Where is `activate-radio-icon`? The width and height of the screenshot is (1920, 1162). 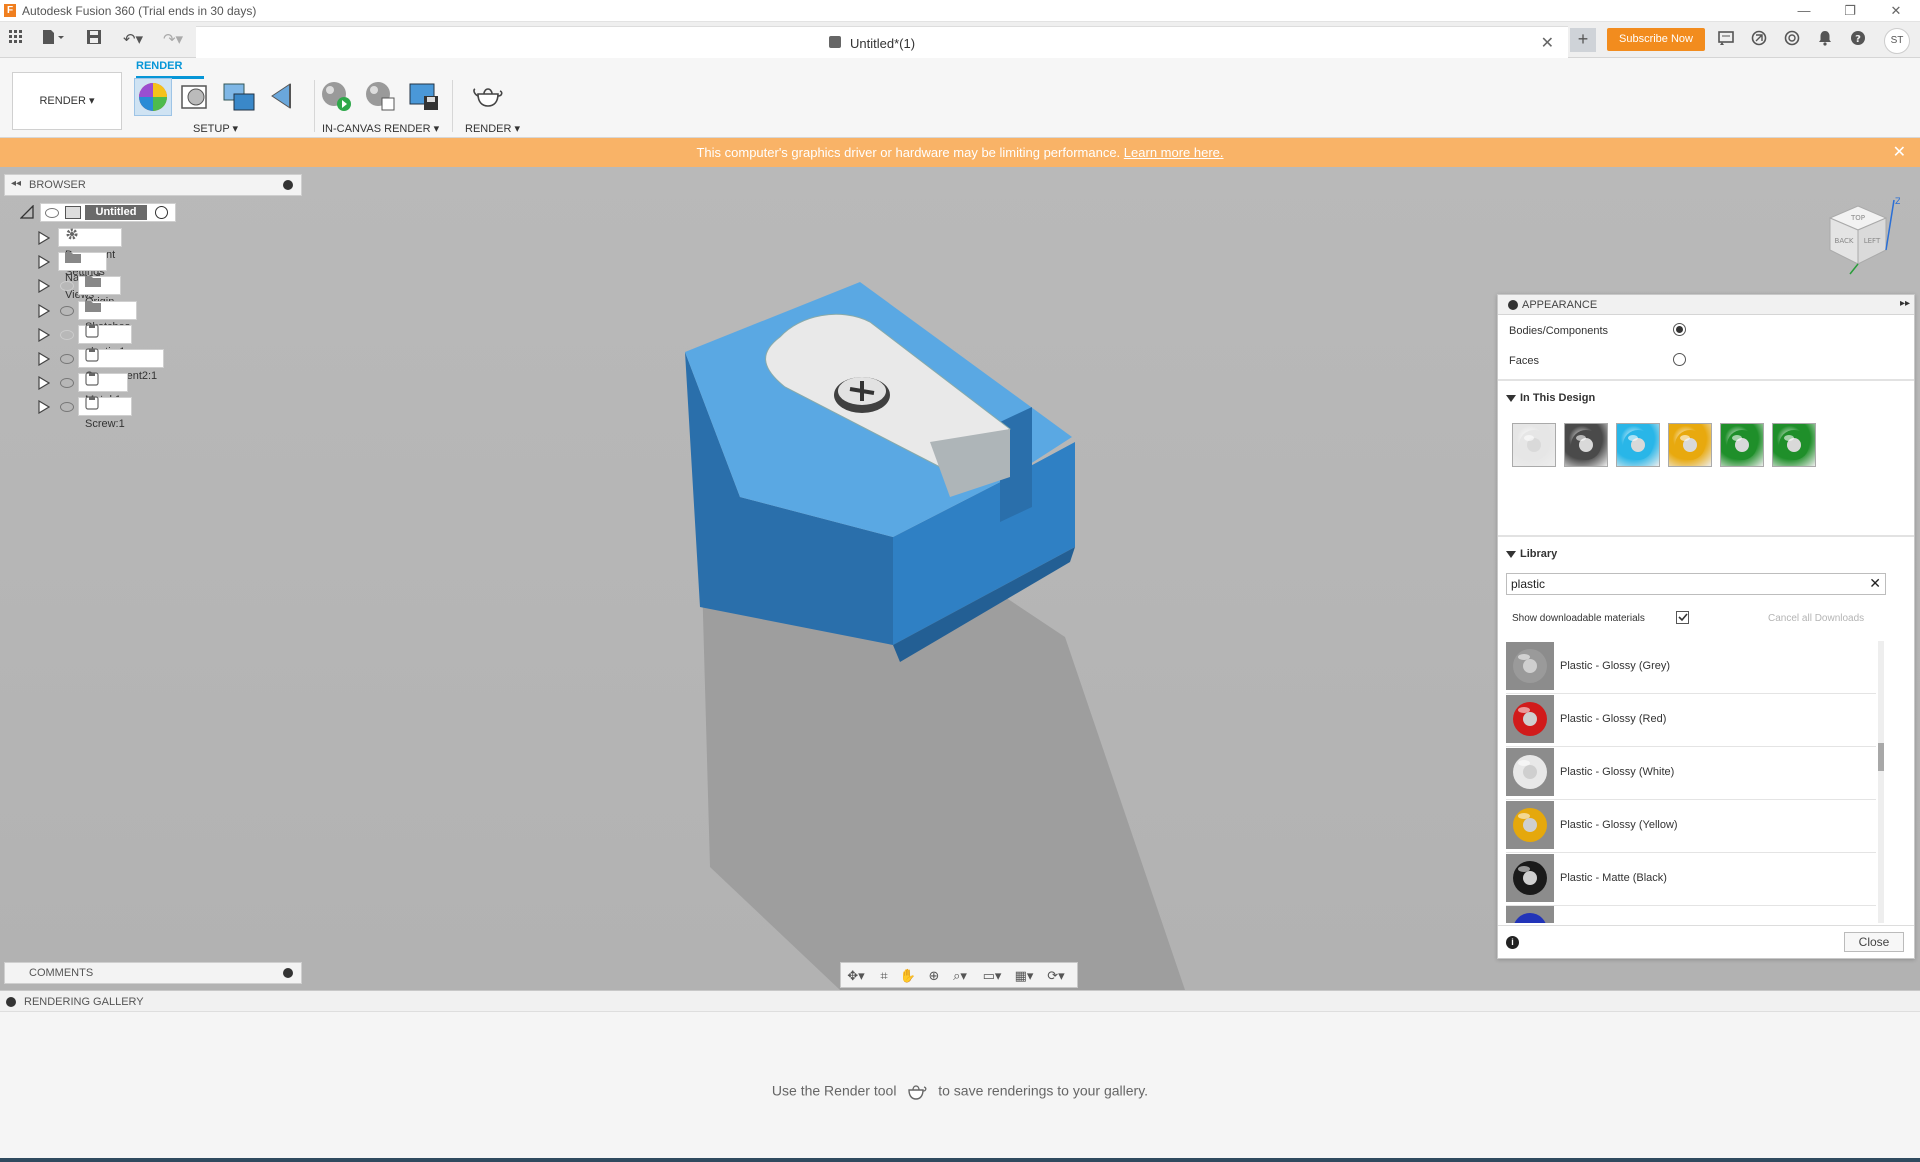 activate-radio-icon is located at coordinates (161, 212).